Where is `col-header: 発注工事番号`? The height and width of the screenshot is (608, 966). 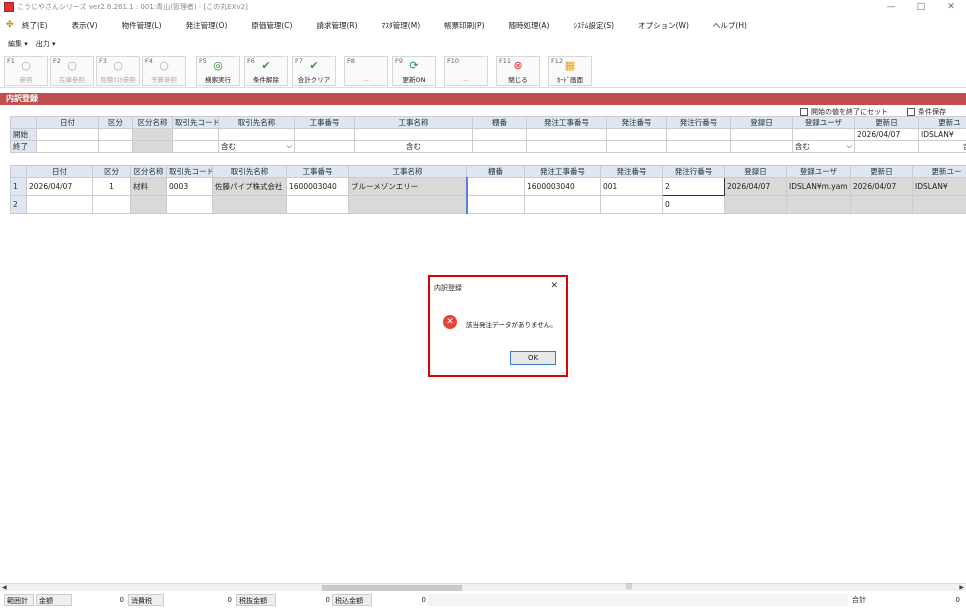
col-header: 発注工事番号 is located at coordinates (562, 171).